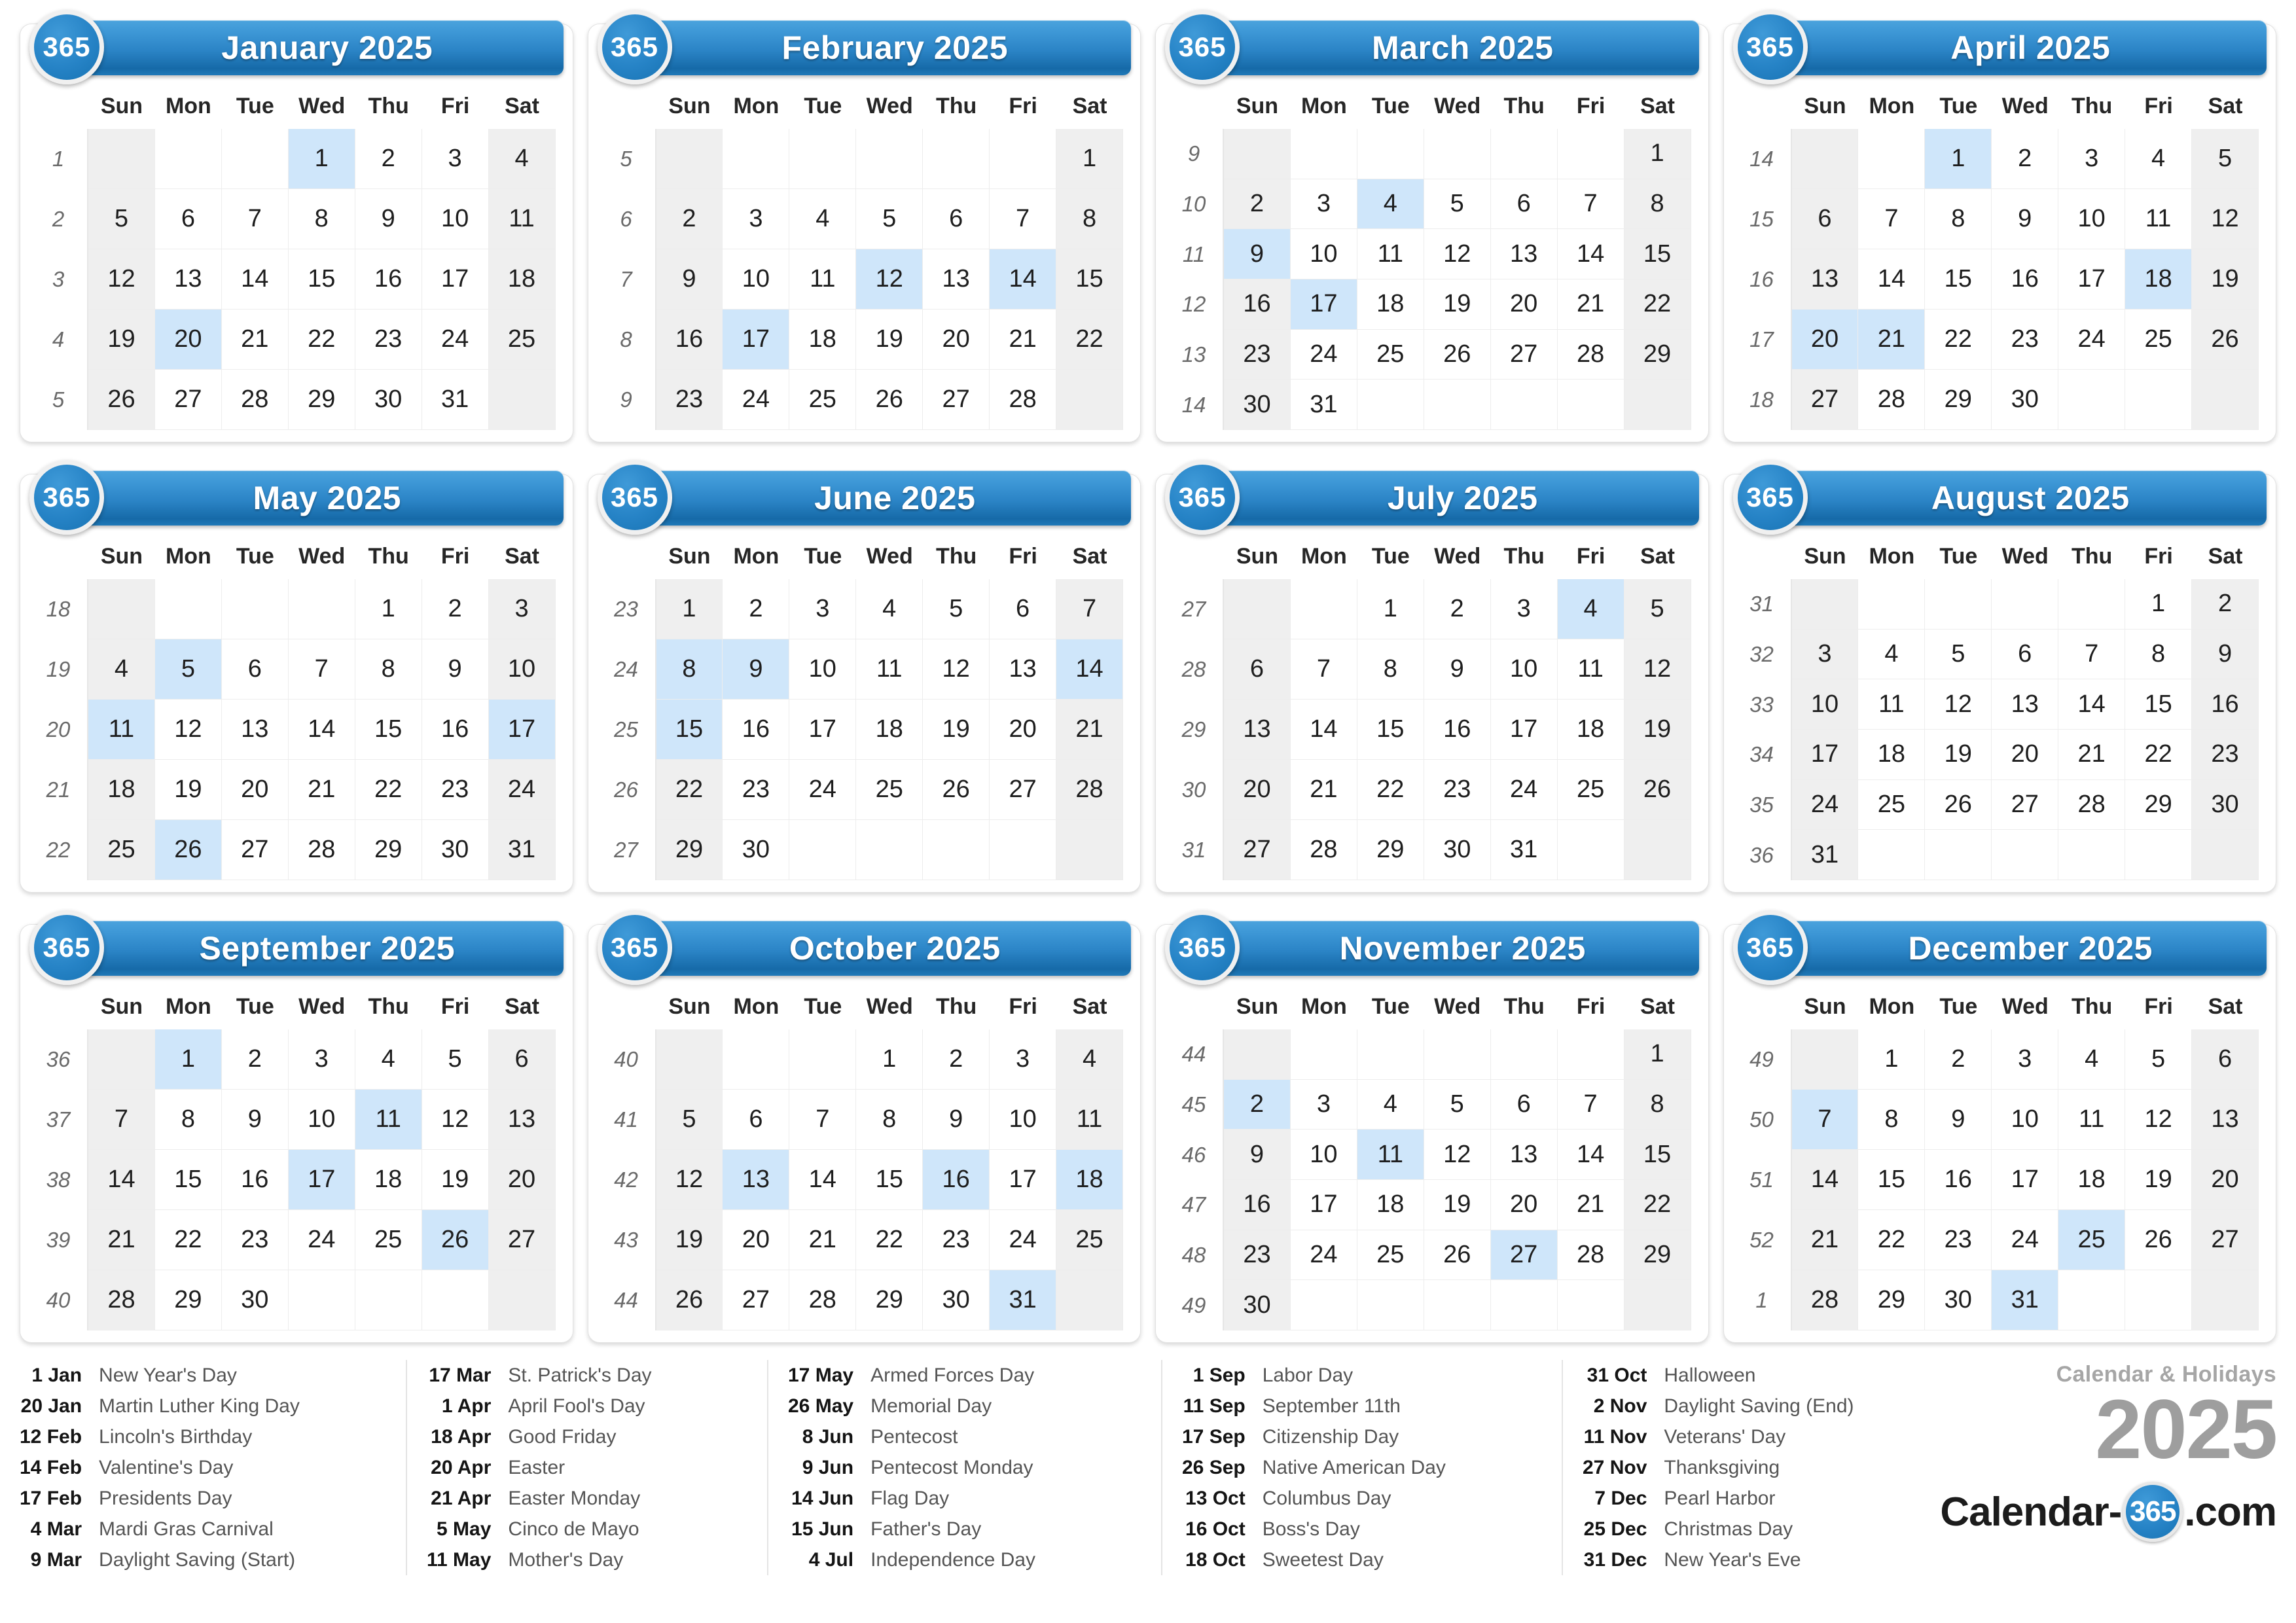 Image resolution: width=2296 pixels, height=1623 pixels. What do you see at coordinates (1457, 355) in the screenshot?
I see `day-cell: 26` at bounding box center [1457, 355].